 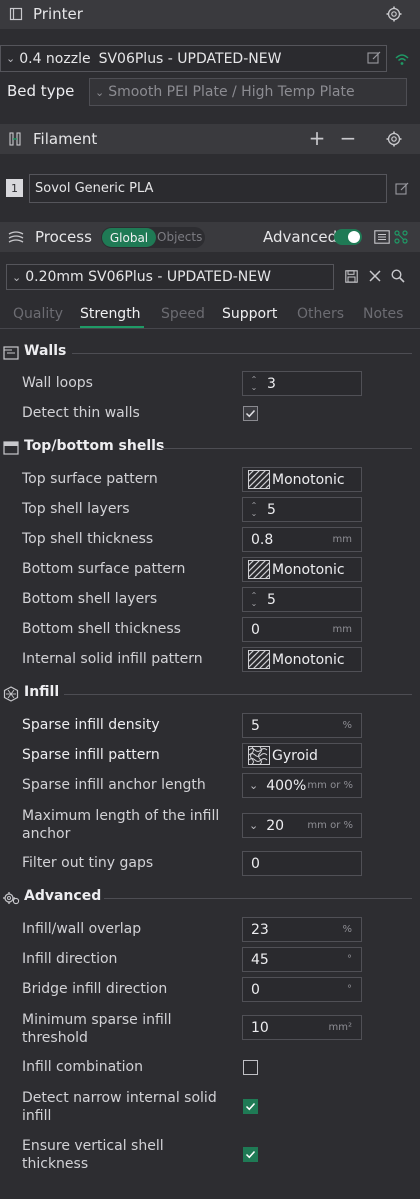 I want to click on bottom-shell-layers-label: Bottom shell layers, so click(x=90, y=599).